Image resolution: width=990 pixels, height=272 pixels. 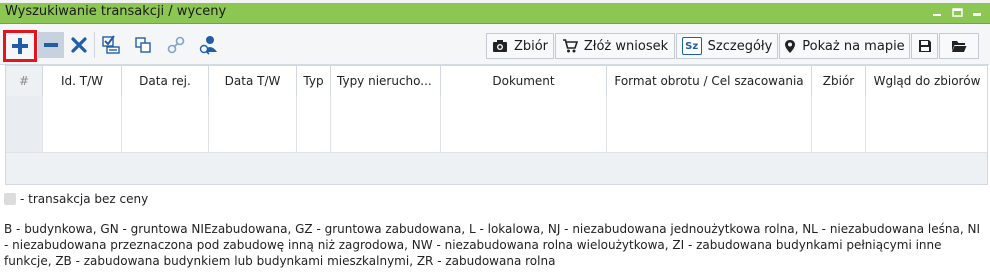 I want to click on copy-icon, so click(x=143, y=45).